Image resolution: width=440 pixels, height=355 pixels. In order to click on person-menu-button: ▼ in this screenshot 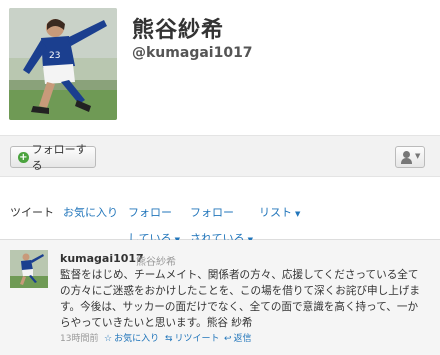, I will do `click(410, 157)`.